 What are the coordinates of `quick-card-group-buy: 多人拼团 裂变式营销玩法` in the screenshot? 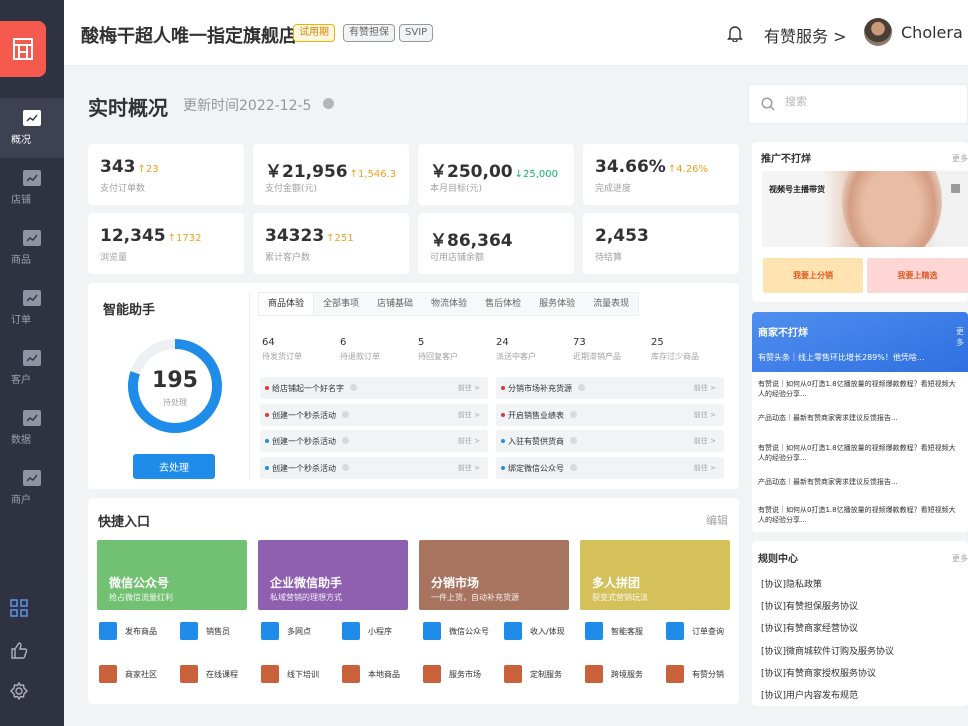 It's located at (655, 575).